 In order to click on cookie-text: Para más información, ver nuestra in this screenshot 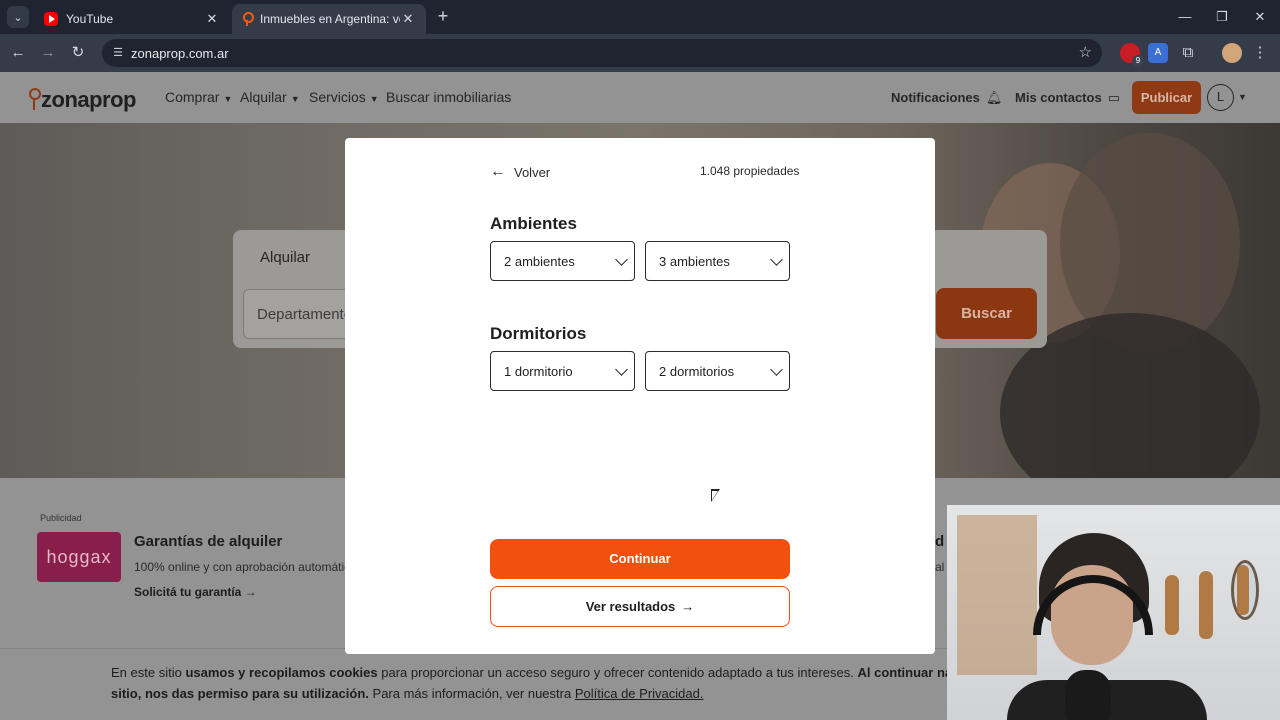, I will do `click(471, 693)`.